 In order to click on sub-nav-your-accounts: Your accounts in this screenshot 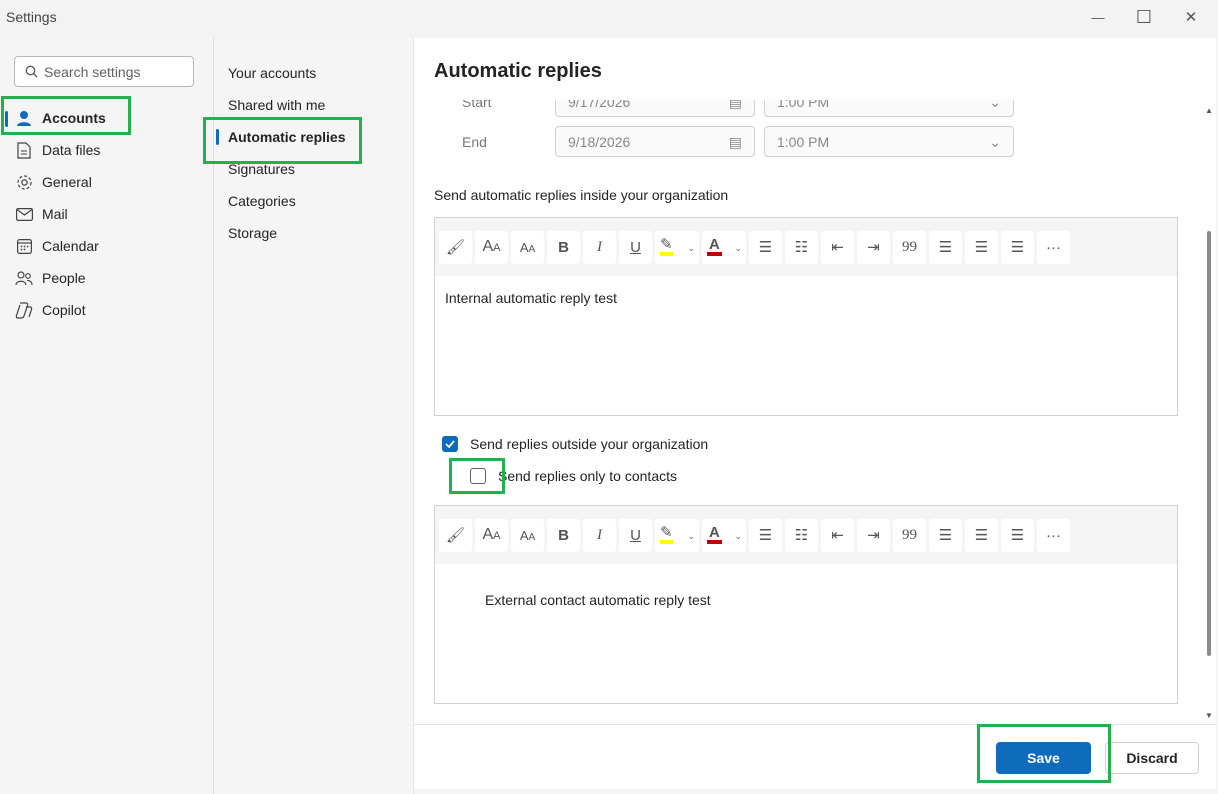, I will do `click(313, 73)`.